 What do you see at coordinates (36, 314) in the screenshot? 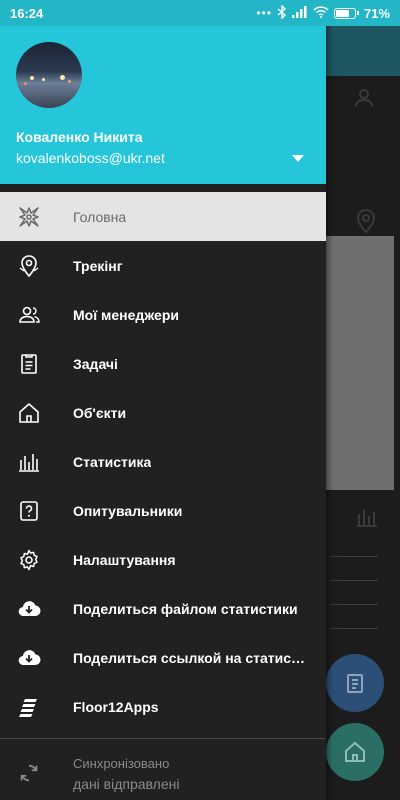
I see `people-icon` at bounding box center [36, 314].